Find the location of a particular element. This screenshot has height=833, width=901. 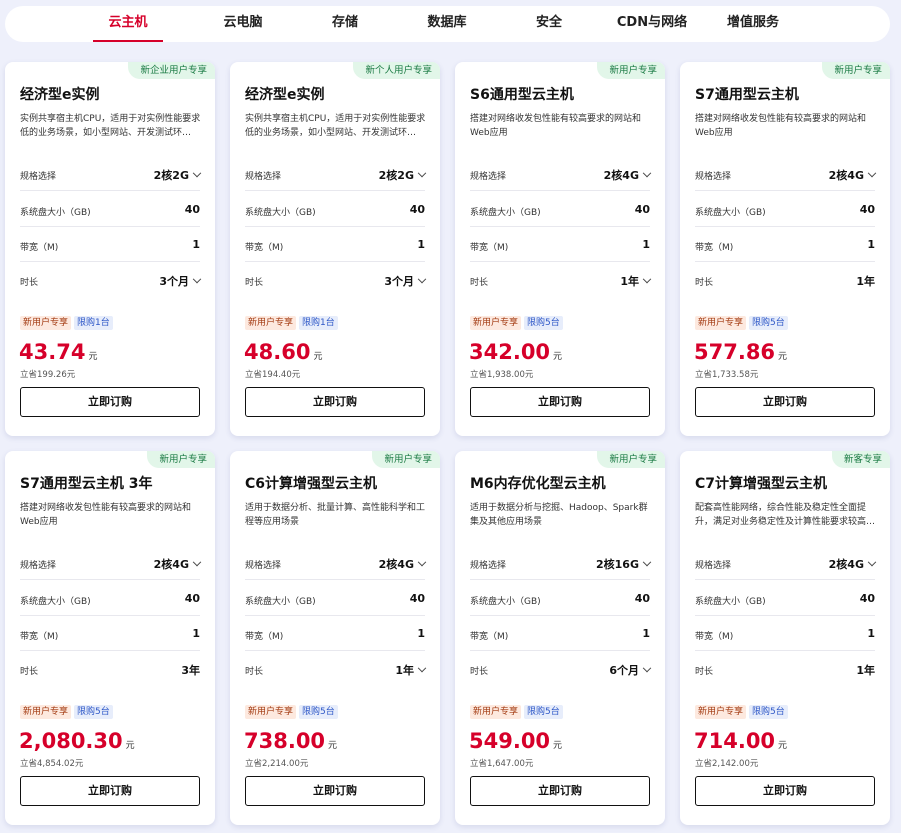

product-title: 经济型e实例 is located at coordinates (60, 95).